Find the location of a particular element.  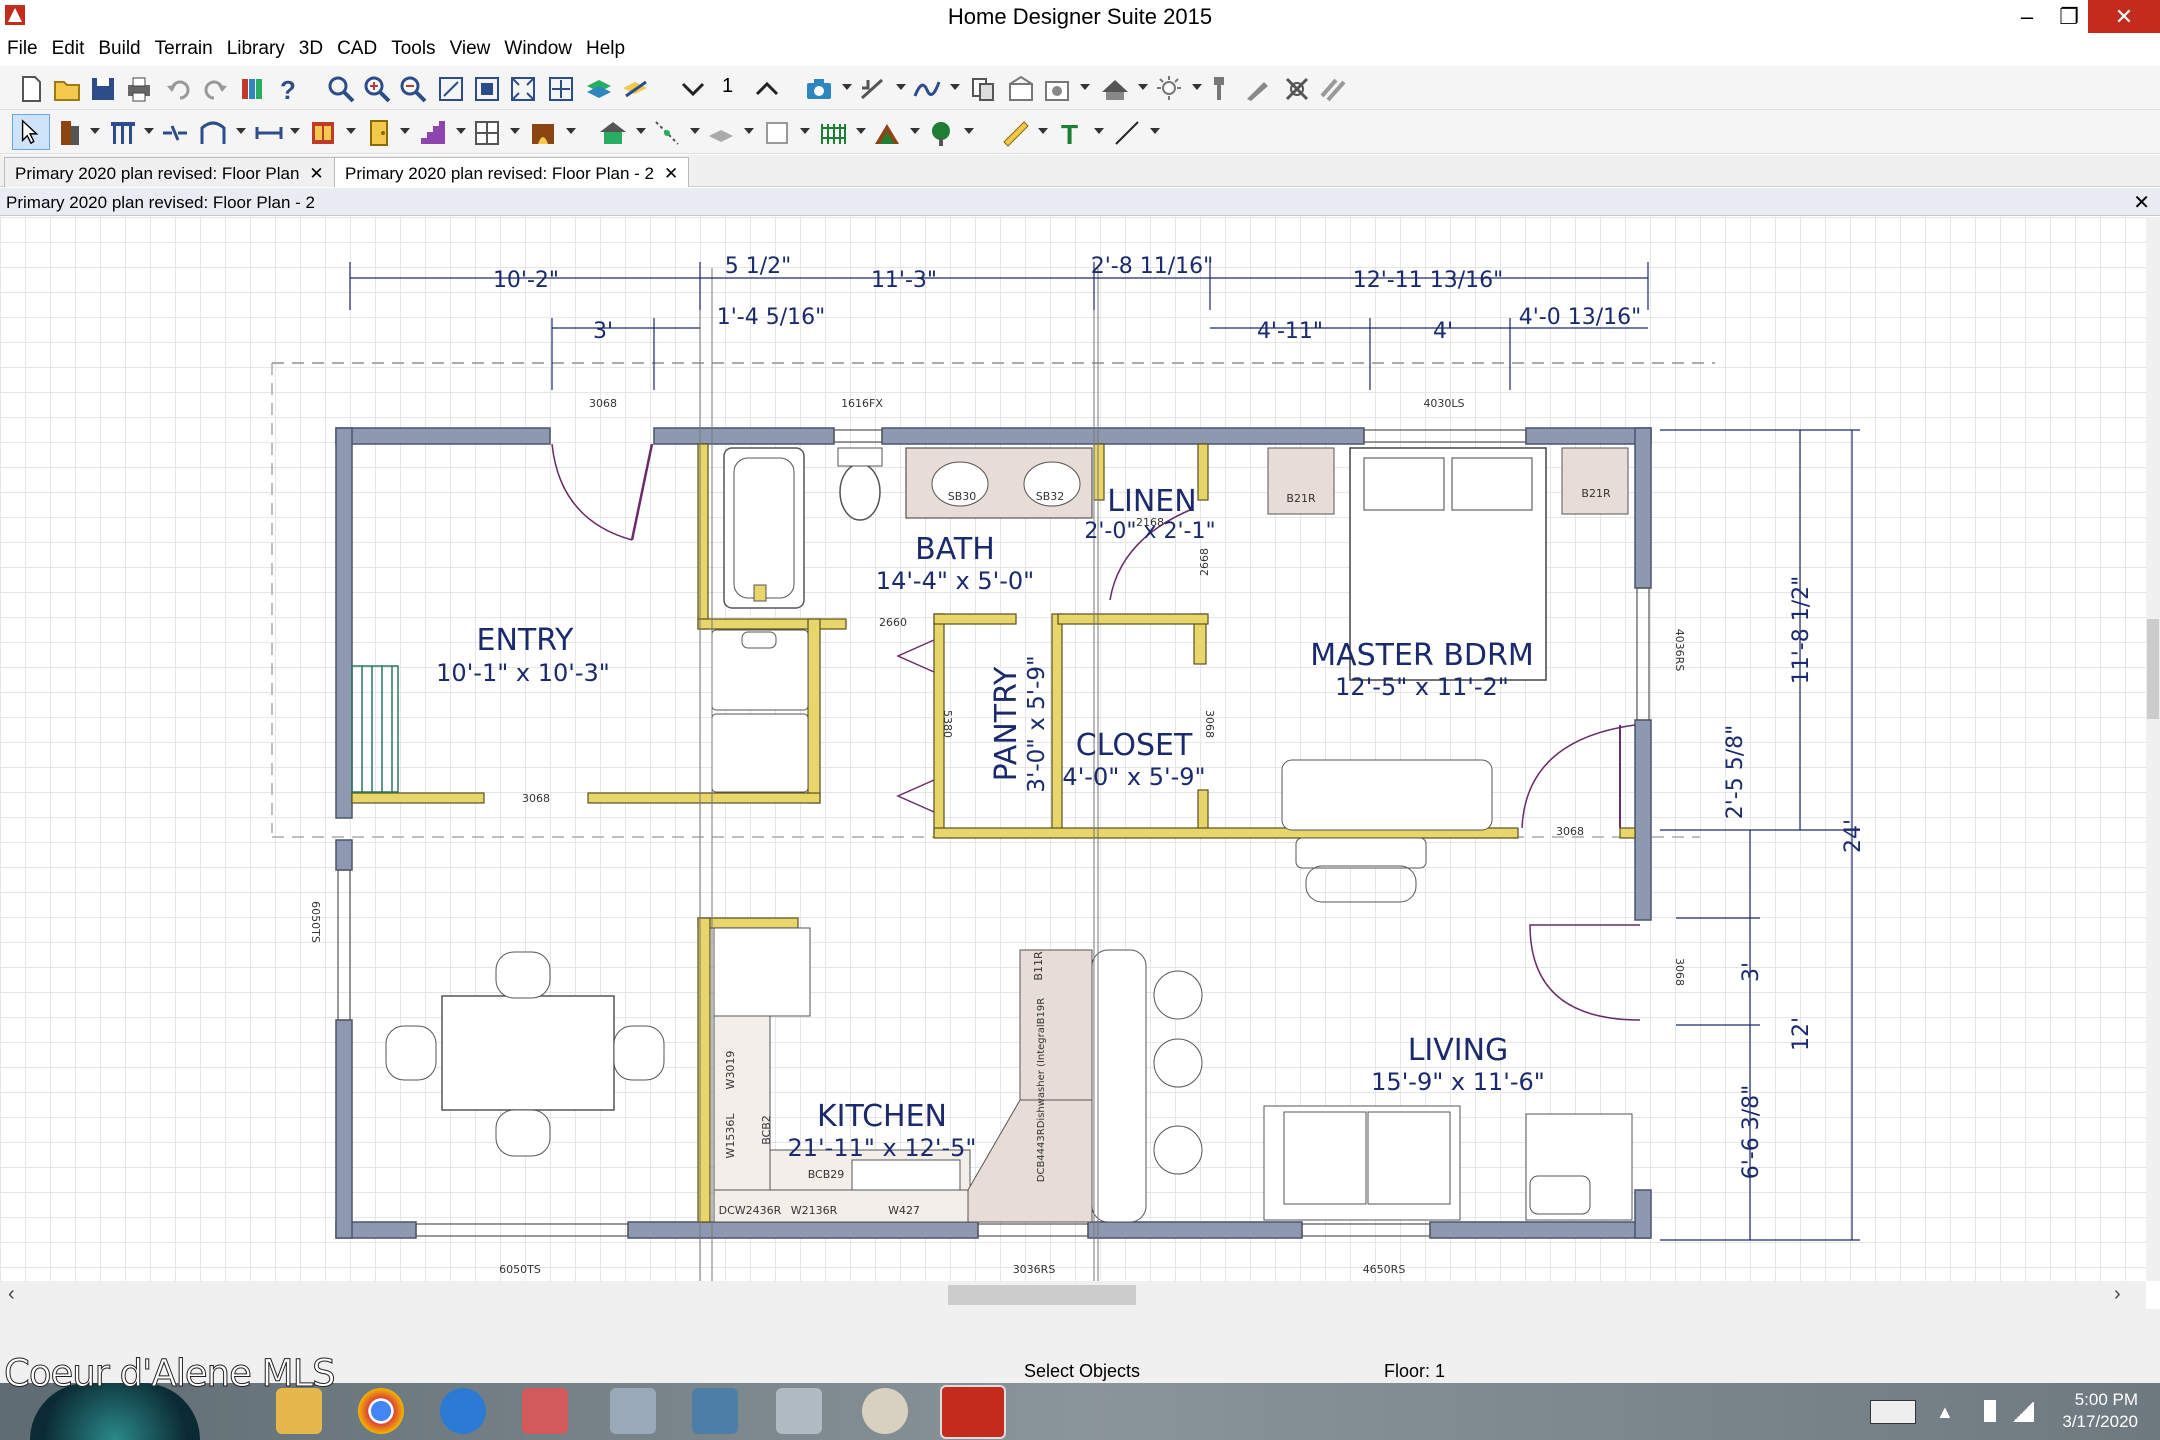

room-icon is located at coordinates (613, 133).